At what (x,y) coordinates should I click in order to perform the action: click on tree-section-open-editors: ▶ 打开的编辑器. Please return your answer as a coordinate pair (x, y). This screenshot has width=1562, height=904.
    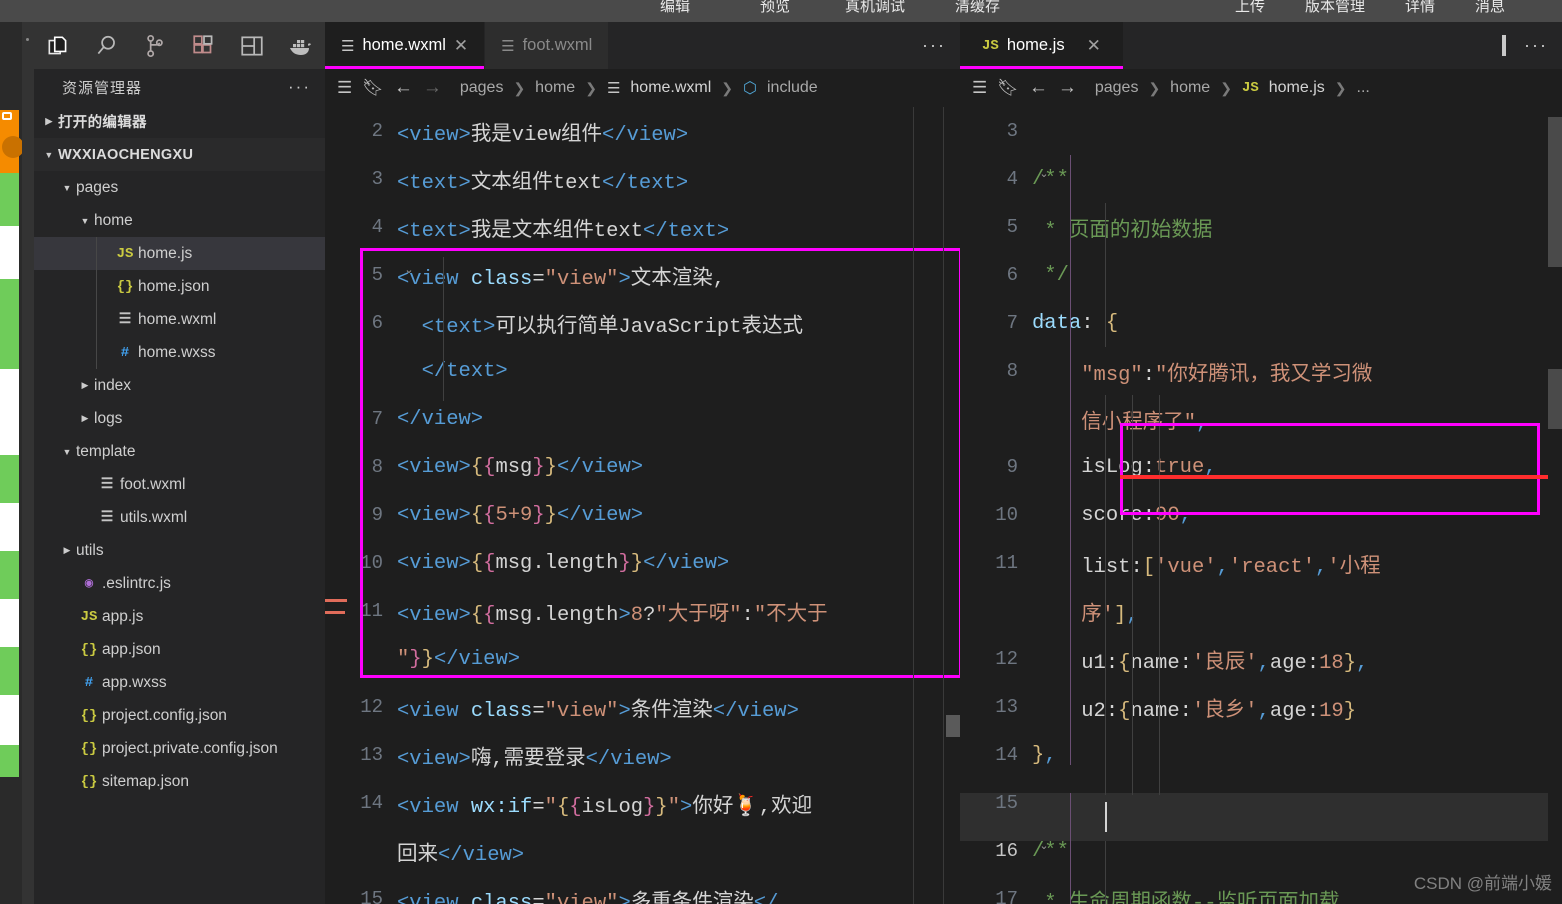
    Looking at the image, I should click on (179, 121).